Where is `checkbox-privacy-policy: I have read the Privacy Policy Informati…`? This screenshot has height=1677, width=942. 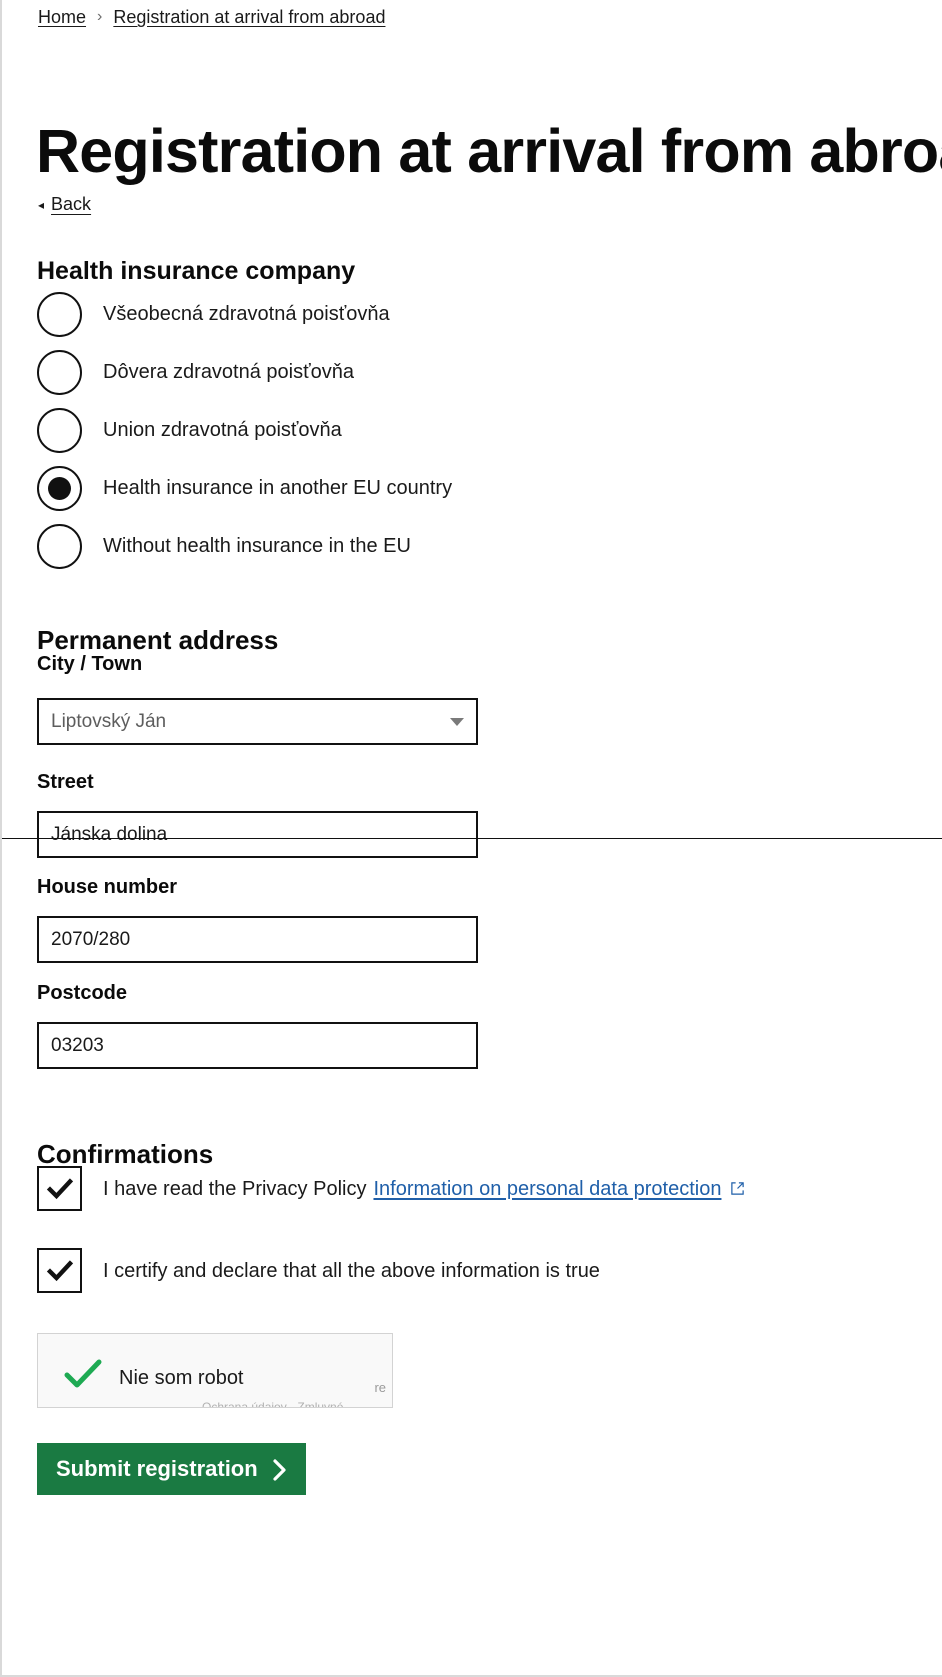
checkbox-privacy-policy: I have read the Privacy Policy Informati… is located at coordinates (391, 1188).